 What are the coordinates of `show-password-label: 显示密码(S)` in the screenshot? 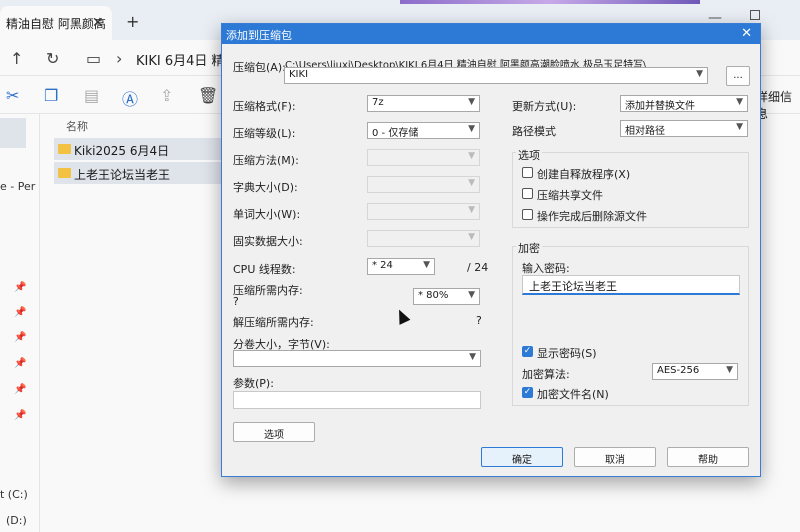 It's located at (567, 353).